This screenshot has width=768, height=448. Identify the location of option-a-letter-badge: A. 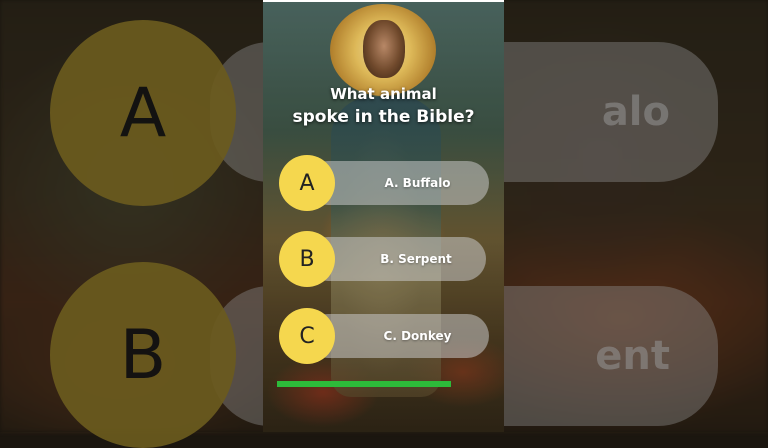
(307, 183).